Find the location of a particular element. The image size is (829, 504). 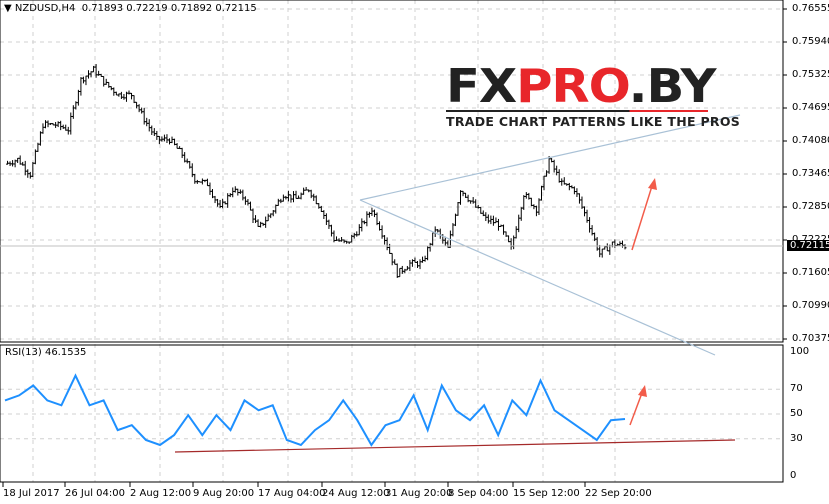

rsi-line is located at coordinates (315, 410).